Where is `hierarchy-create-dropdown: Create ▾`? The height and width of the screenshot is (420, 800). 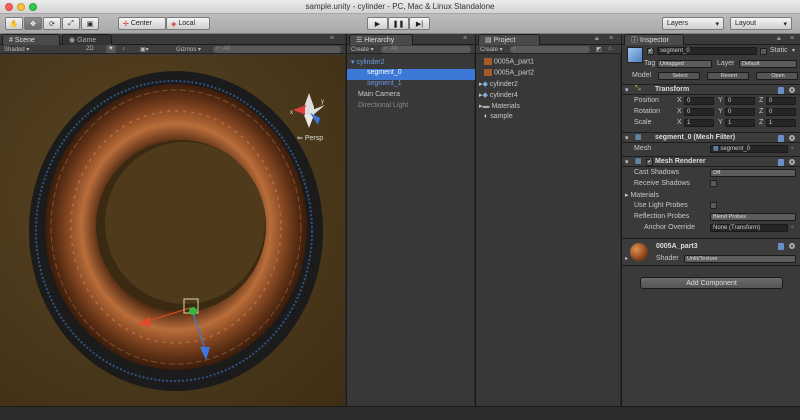
hierarchy-create-dropdown: Create ▾ is located at coordinates (362, 49).